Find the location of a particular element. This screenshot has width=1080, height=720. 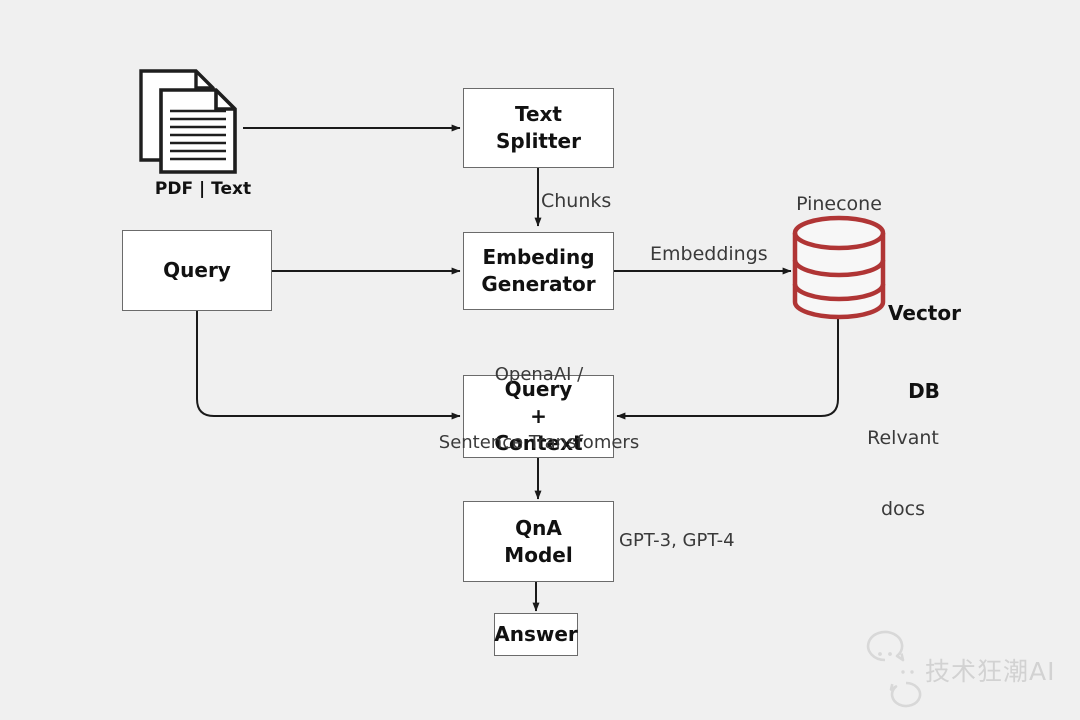

watermark-text: 技术狂潮AI is located at coordinates (990, 671).